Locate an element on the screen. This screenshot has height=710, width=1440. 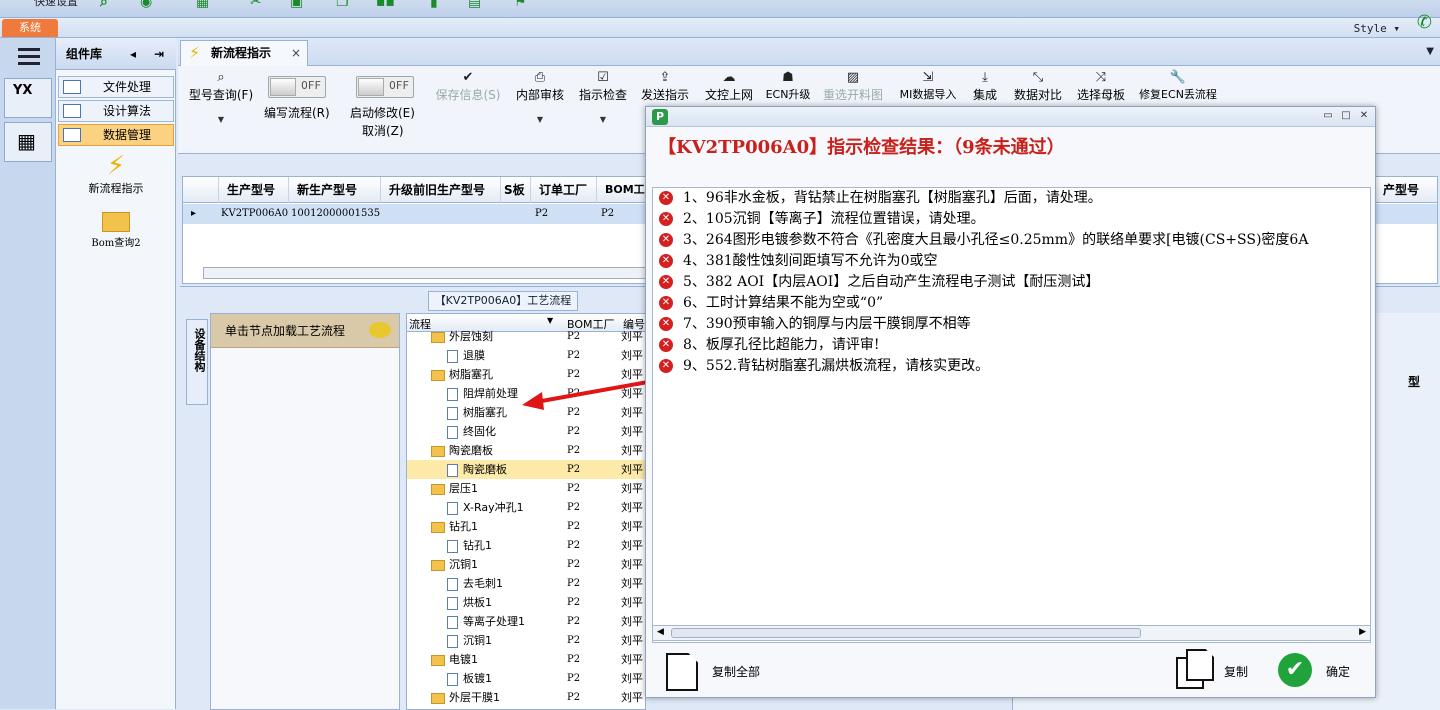
tree-bom-cell: P2 is located at coordinates (574, 526).